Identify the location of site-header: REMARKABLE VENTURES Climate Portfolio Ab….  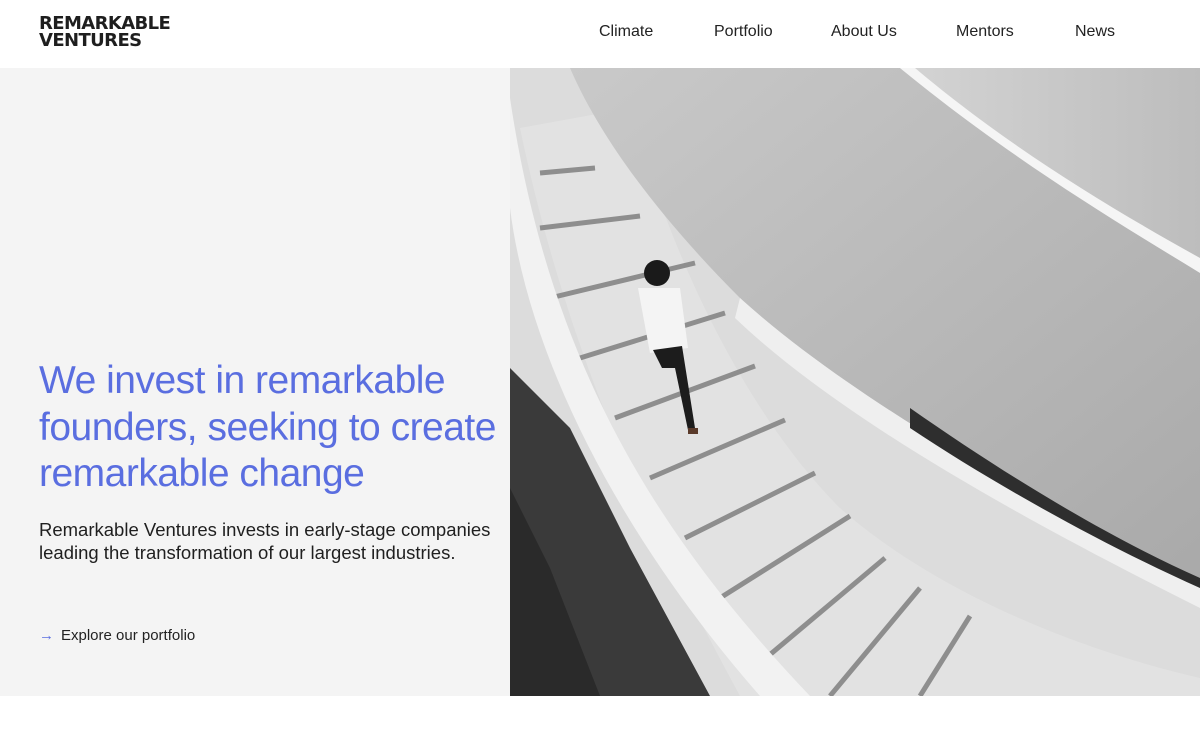
(600, 34).